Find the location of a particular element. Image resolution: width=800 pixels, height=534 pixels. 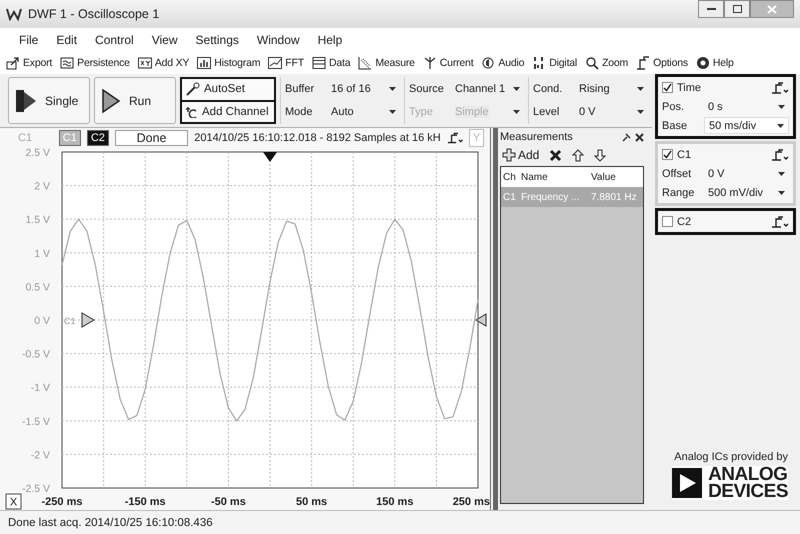

channel-name: C2 is located at coordinates (684, 222).